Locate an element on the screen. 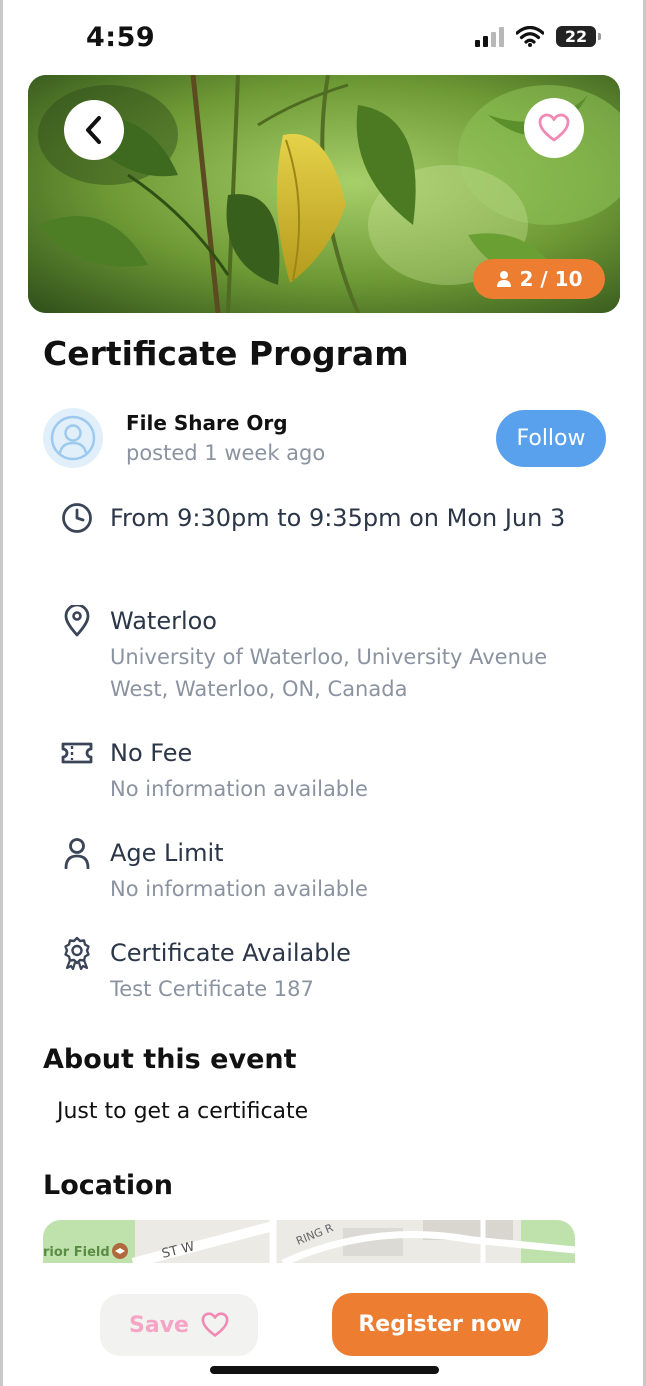 The width and height of the screenshot is (646, 1386). status-time: 4:59 is located at coordinates (121, 37).